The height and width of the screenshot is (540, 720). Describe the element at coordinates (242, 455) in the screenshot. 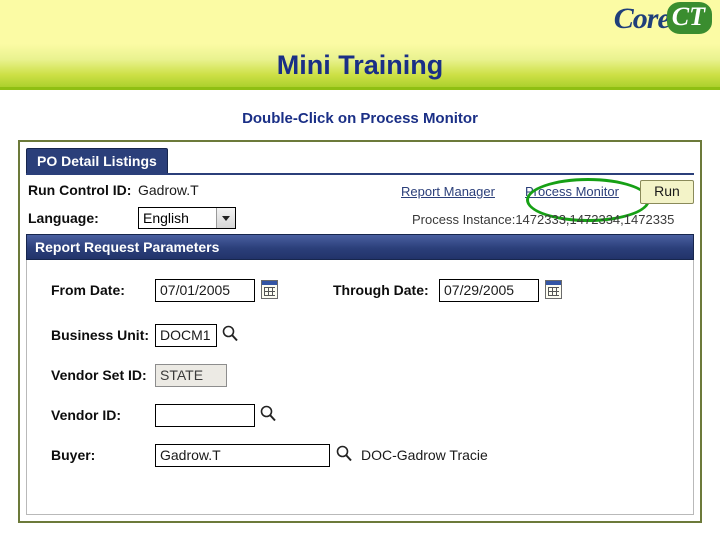

I see `buyer-input: Gadrow.T` at that location.